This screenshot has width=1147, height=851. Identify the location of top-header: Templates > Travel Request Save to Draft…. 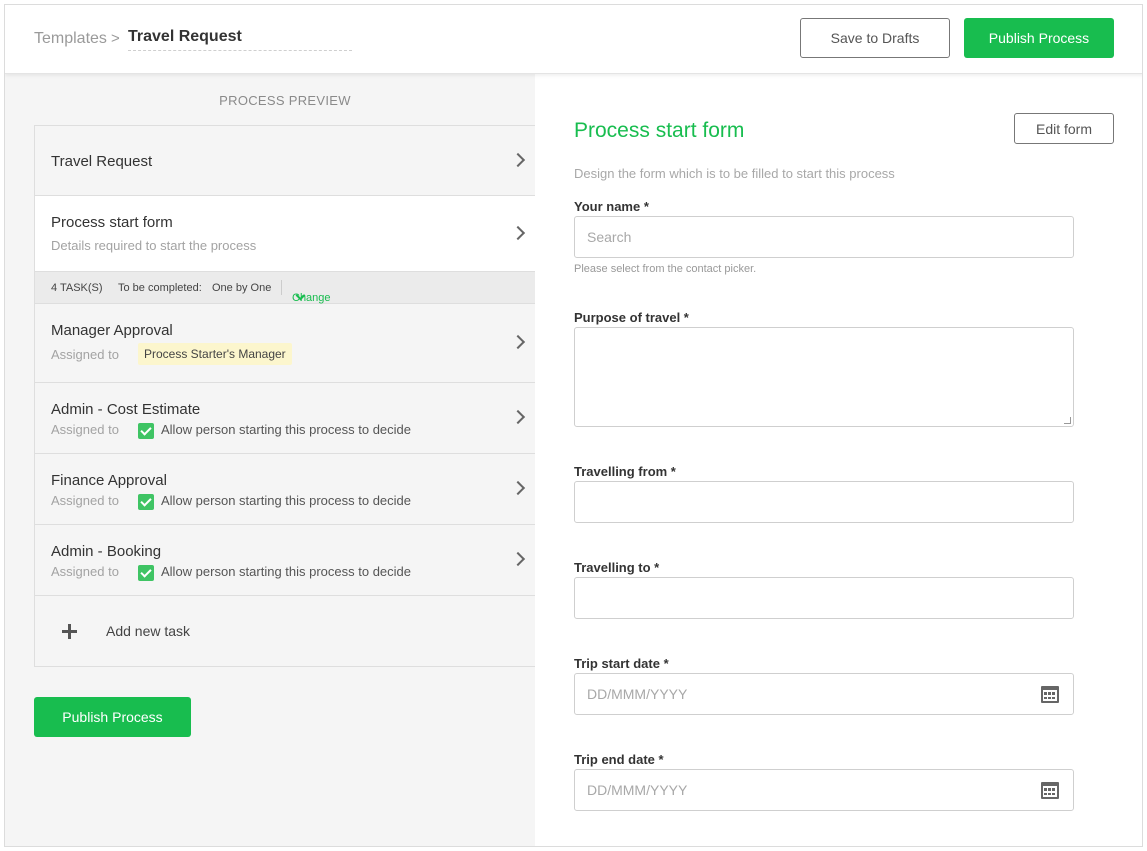
(573, 39).